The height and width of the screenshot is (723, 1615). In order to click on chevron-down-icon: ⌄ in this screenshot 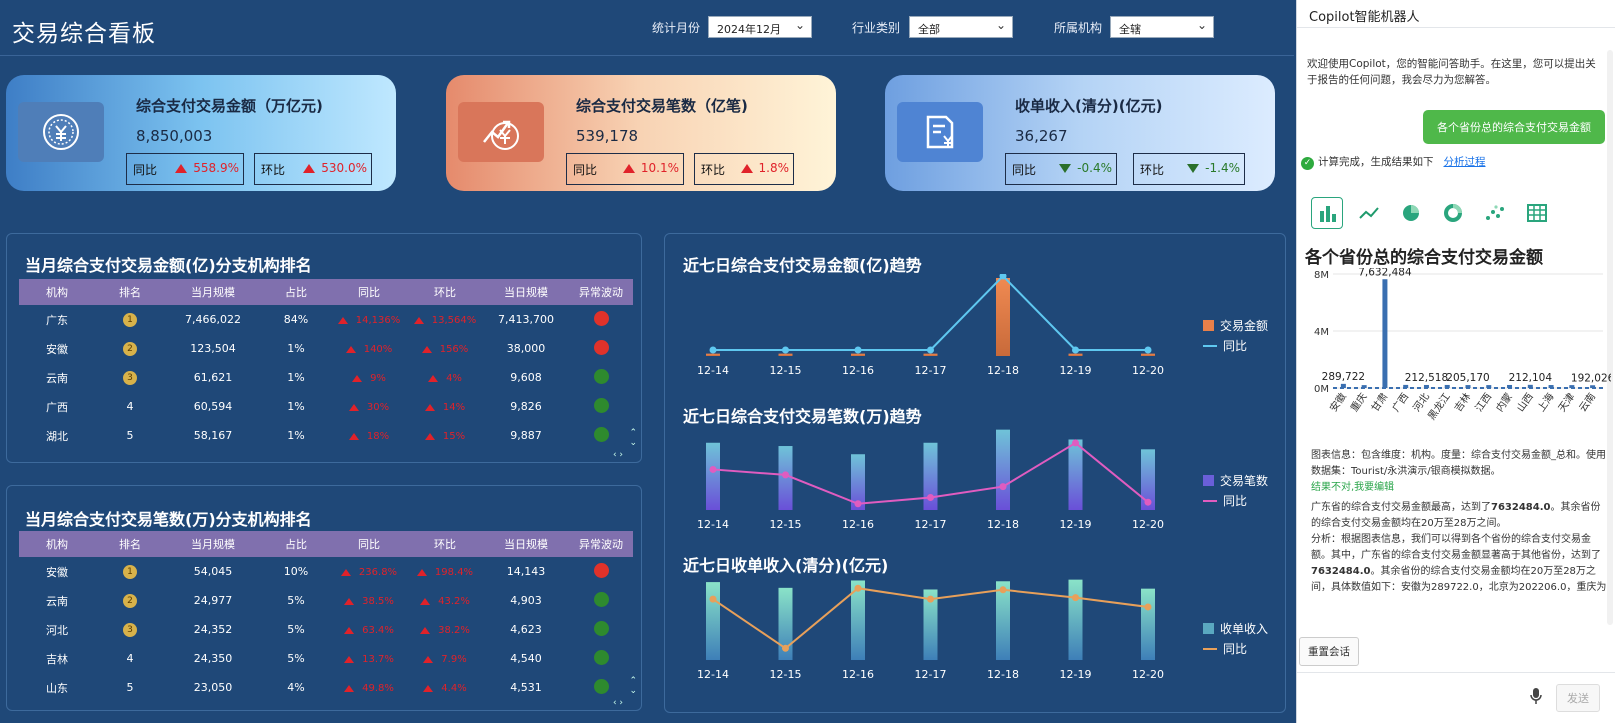, I will do `click(1000, 25)`.